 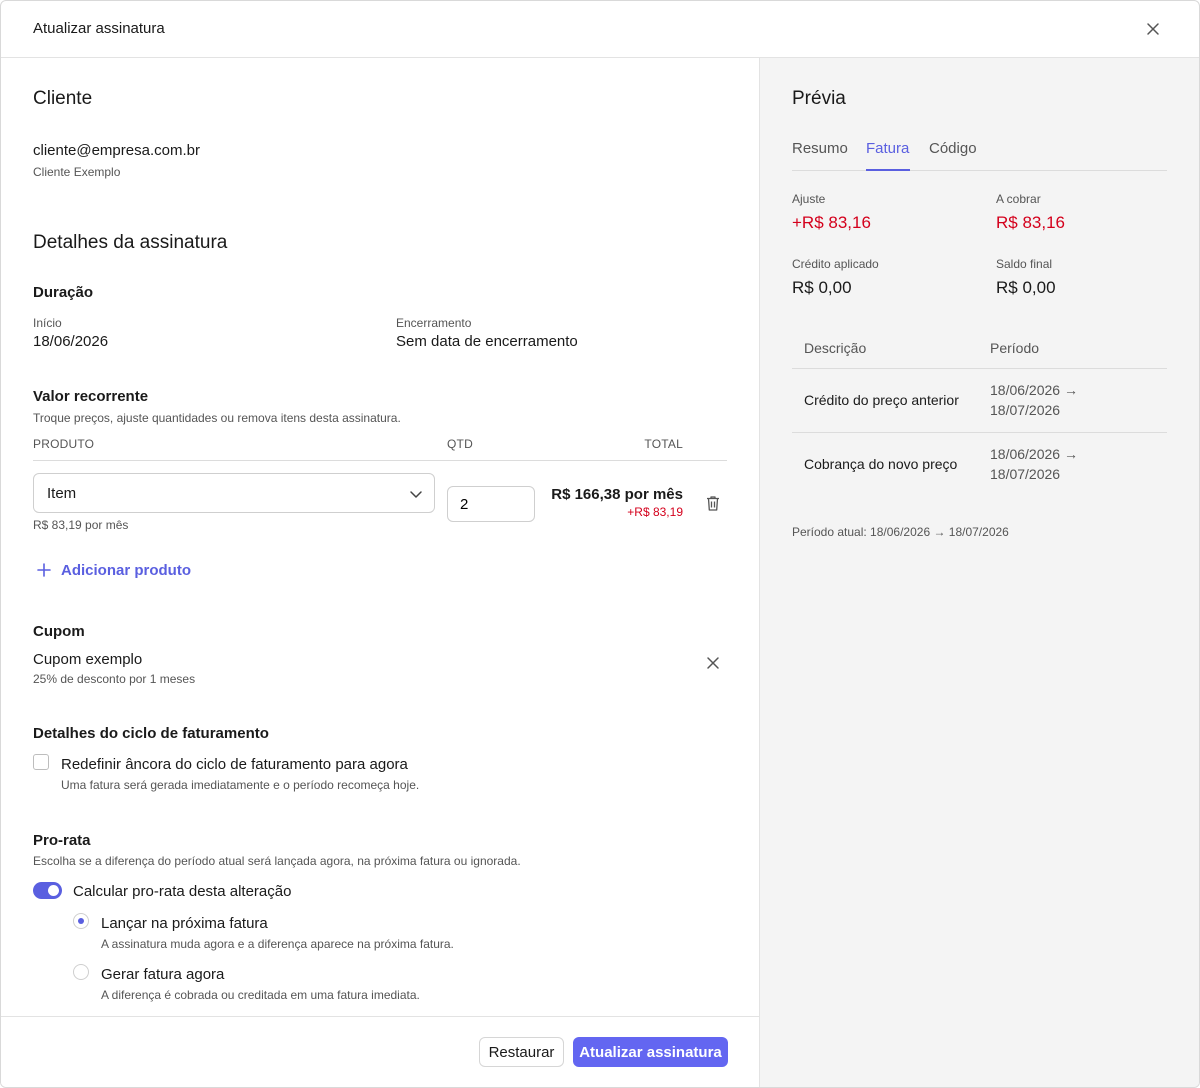 What do you see at coordinates (184, 923) in the screenshot?
I see `radio-next-invoice-label: Lançar na próxima fatura` at bounding box center [184, 923].